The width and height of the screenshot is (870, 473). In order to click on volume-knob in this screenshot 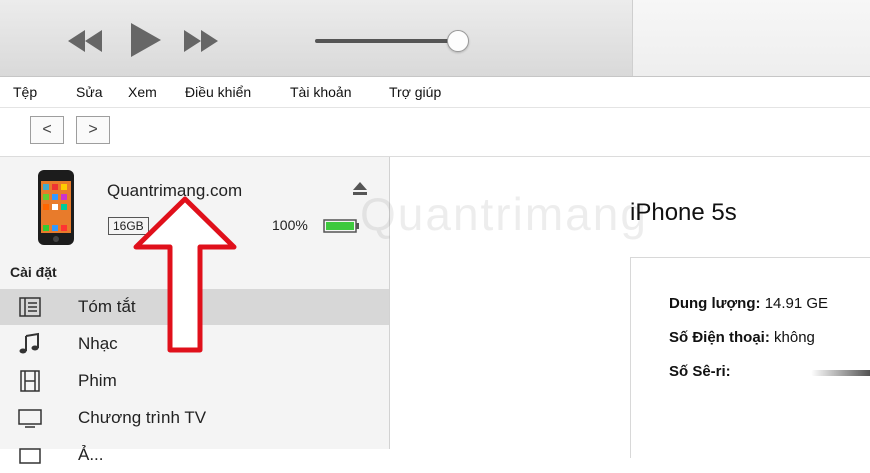, I will do `click(458, 41)`.